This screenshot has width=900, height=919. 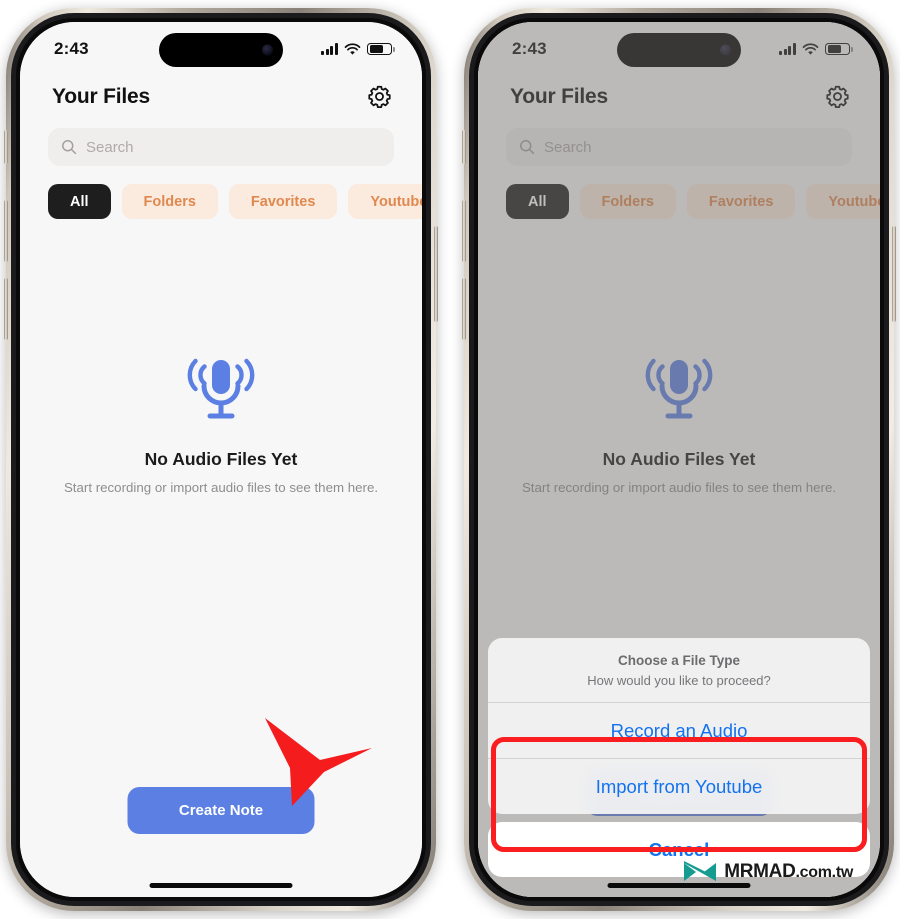 I want to click on filter-chip-favorites: Favorites, so click(x=283, y=201).